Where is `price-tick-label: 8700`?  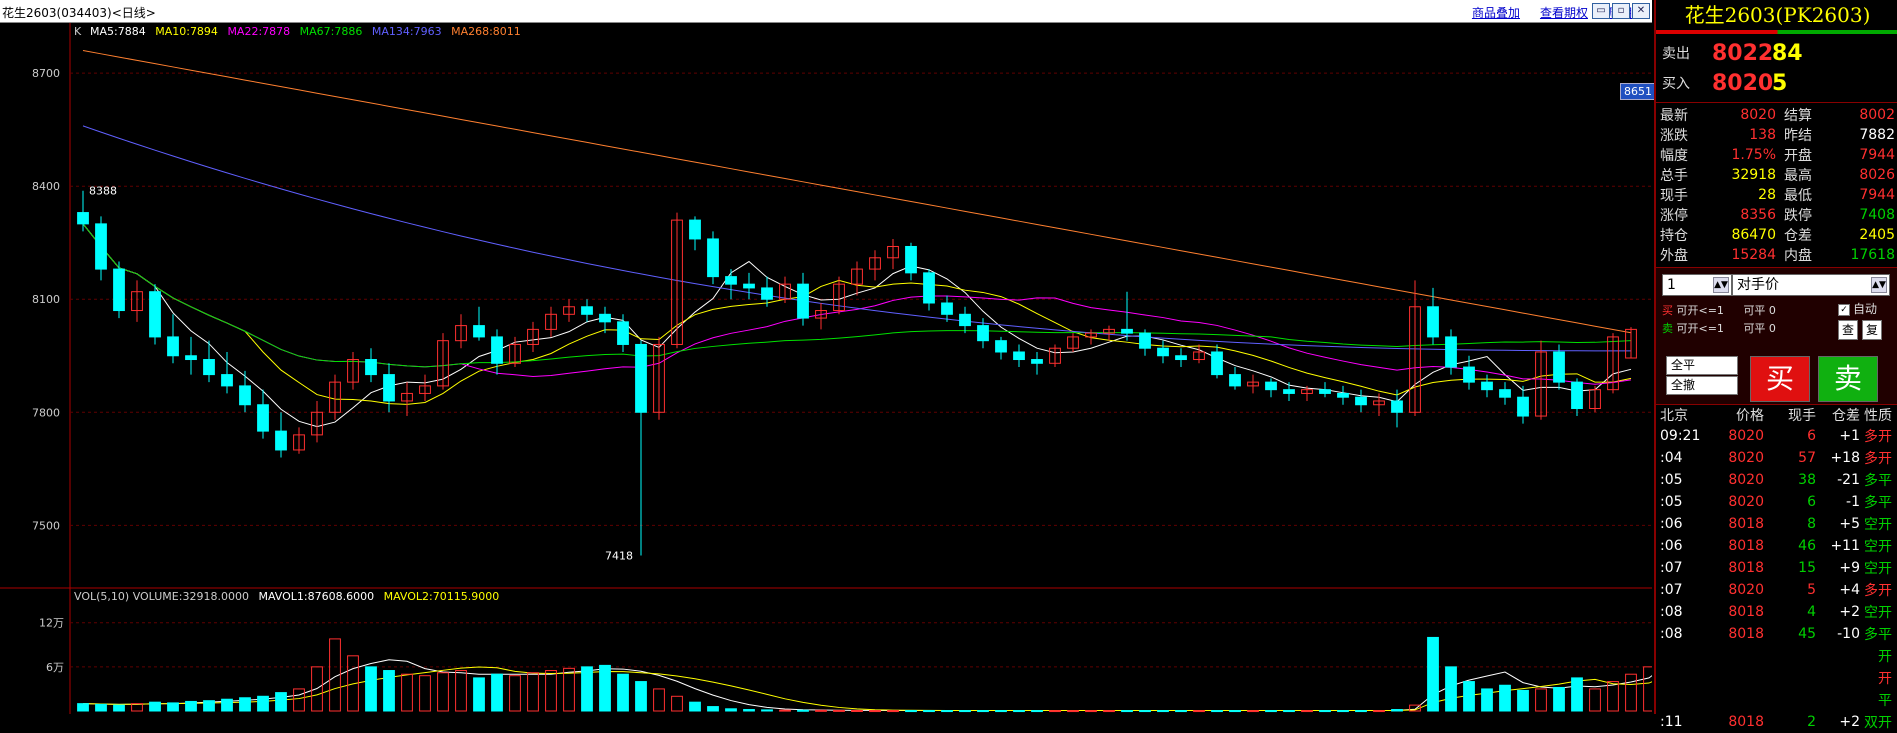 price-tick-label: 8700 is located at coordinates (46, 73).